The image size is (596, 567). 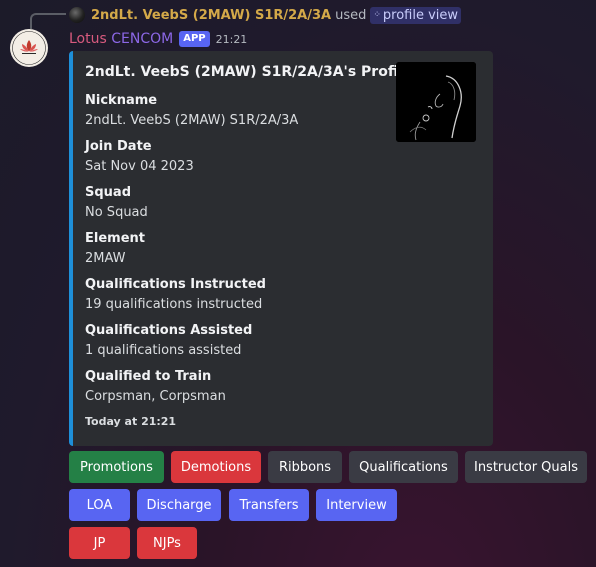 I want to click on replied-user-name: 2ndLt. VeebS (2MAW) S1R/2A/3A, so click(x=211, y=15).